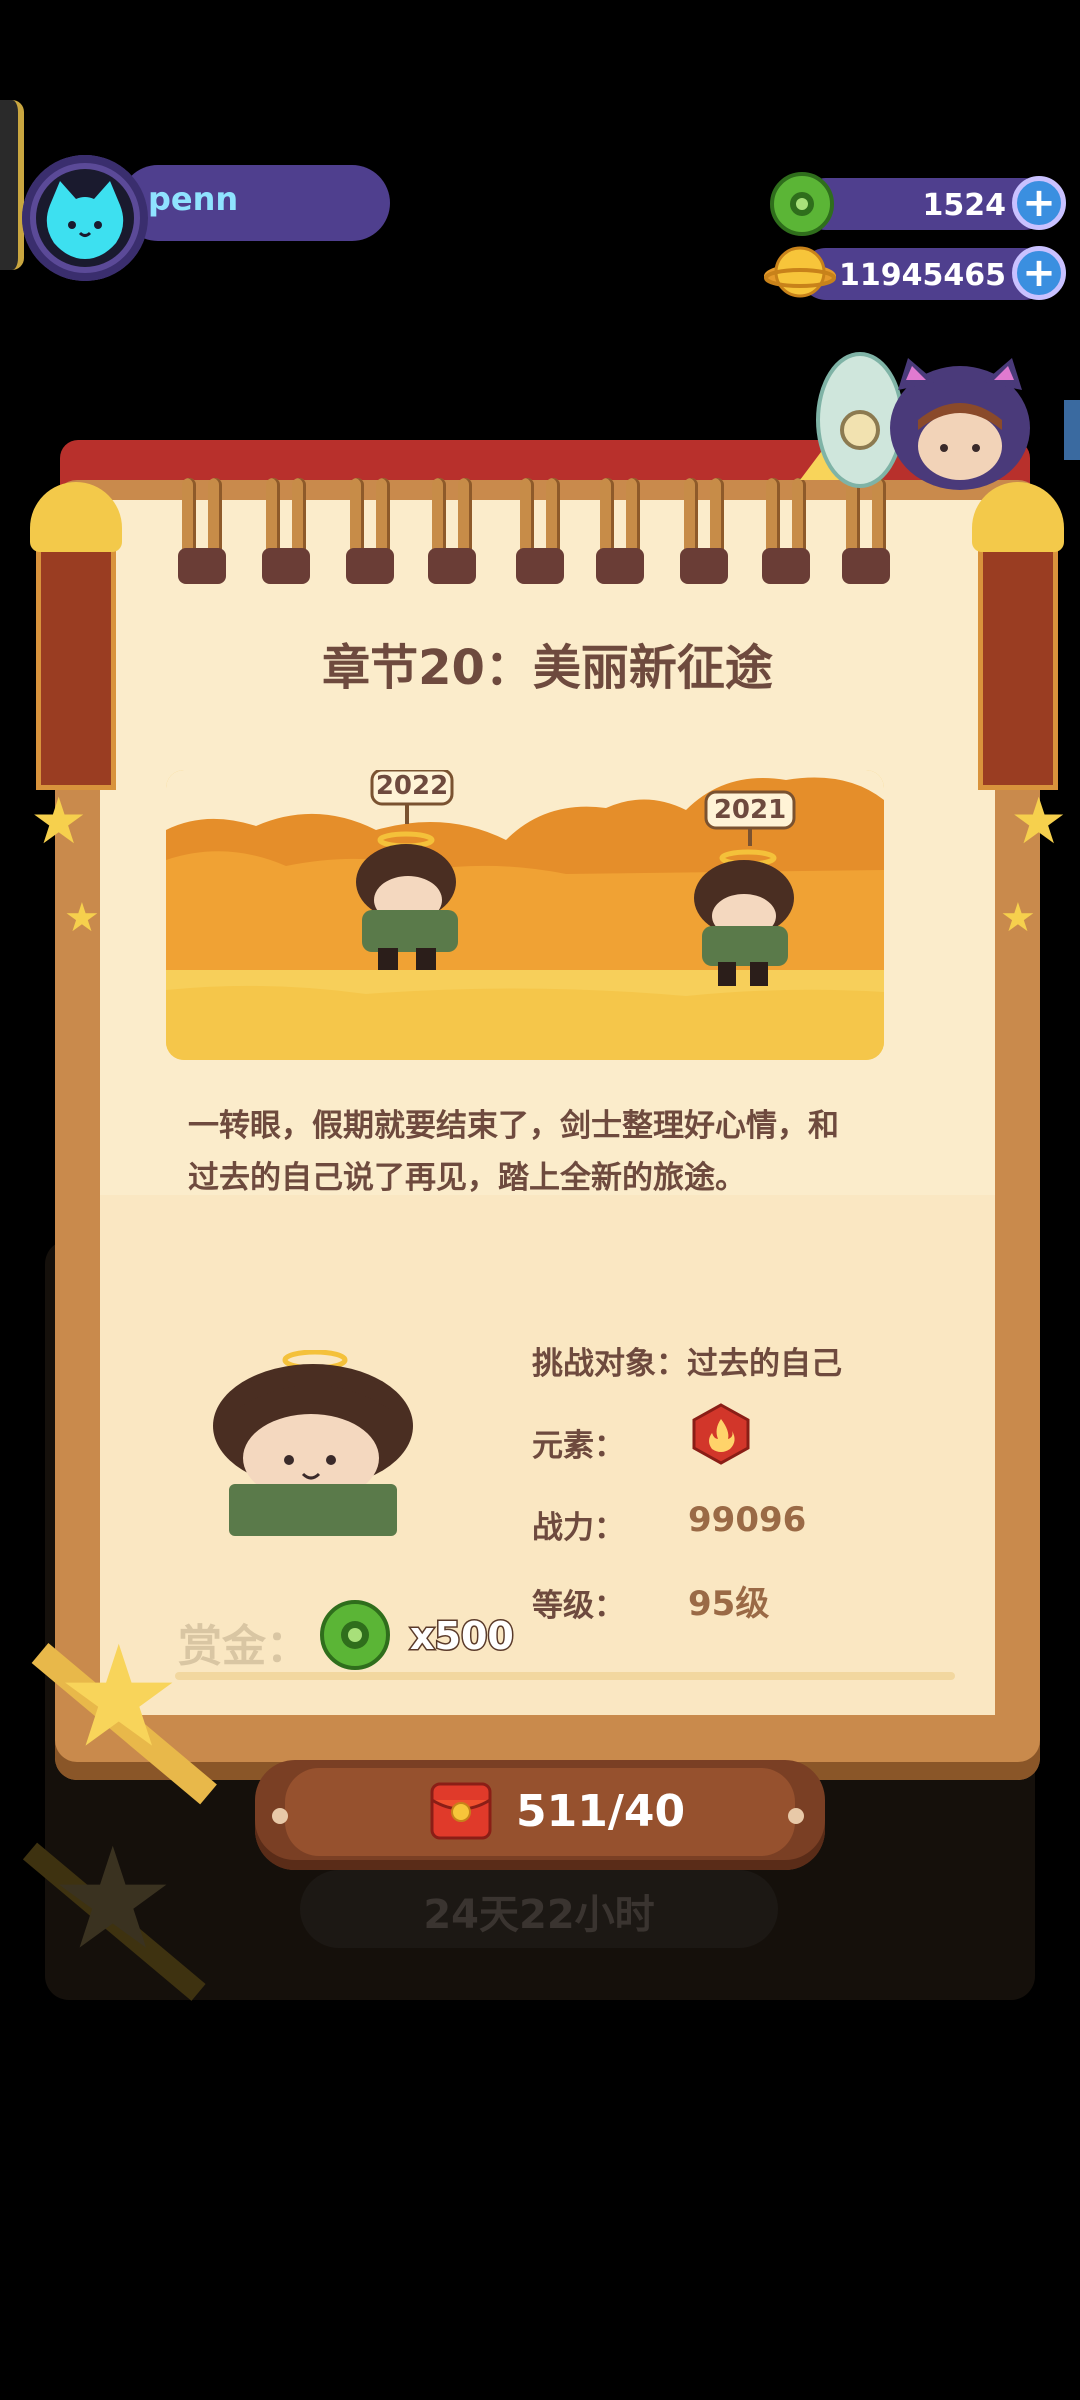 The width and height of the screenshot is (1080, 2400). I want to click on illustration-scene: 2022 2021, so click(525, 915).